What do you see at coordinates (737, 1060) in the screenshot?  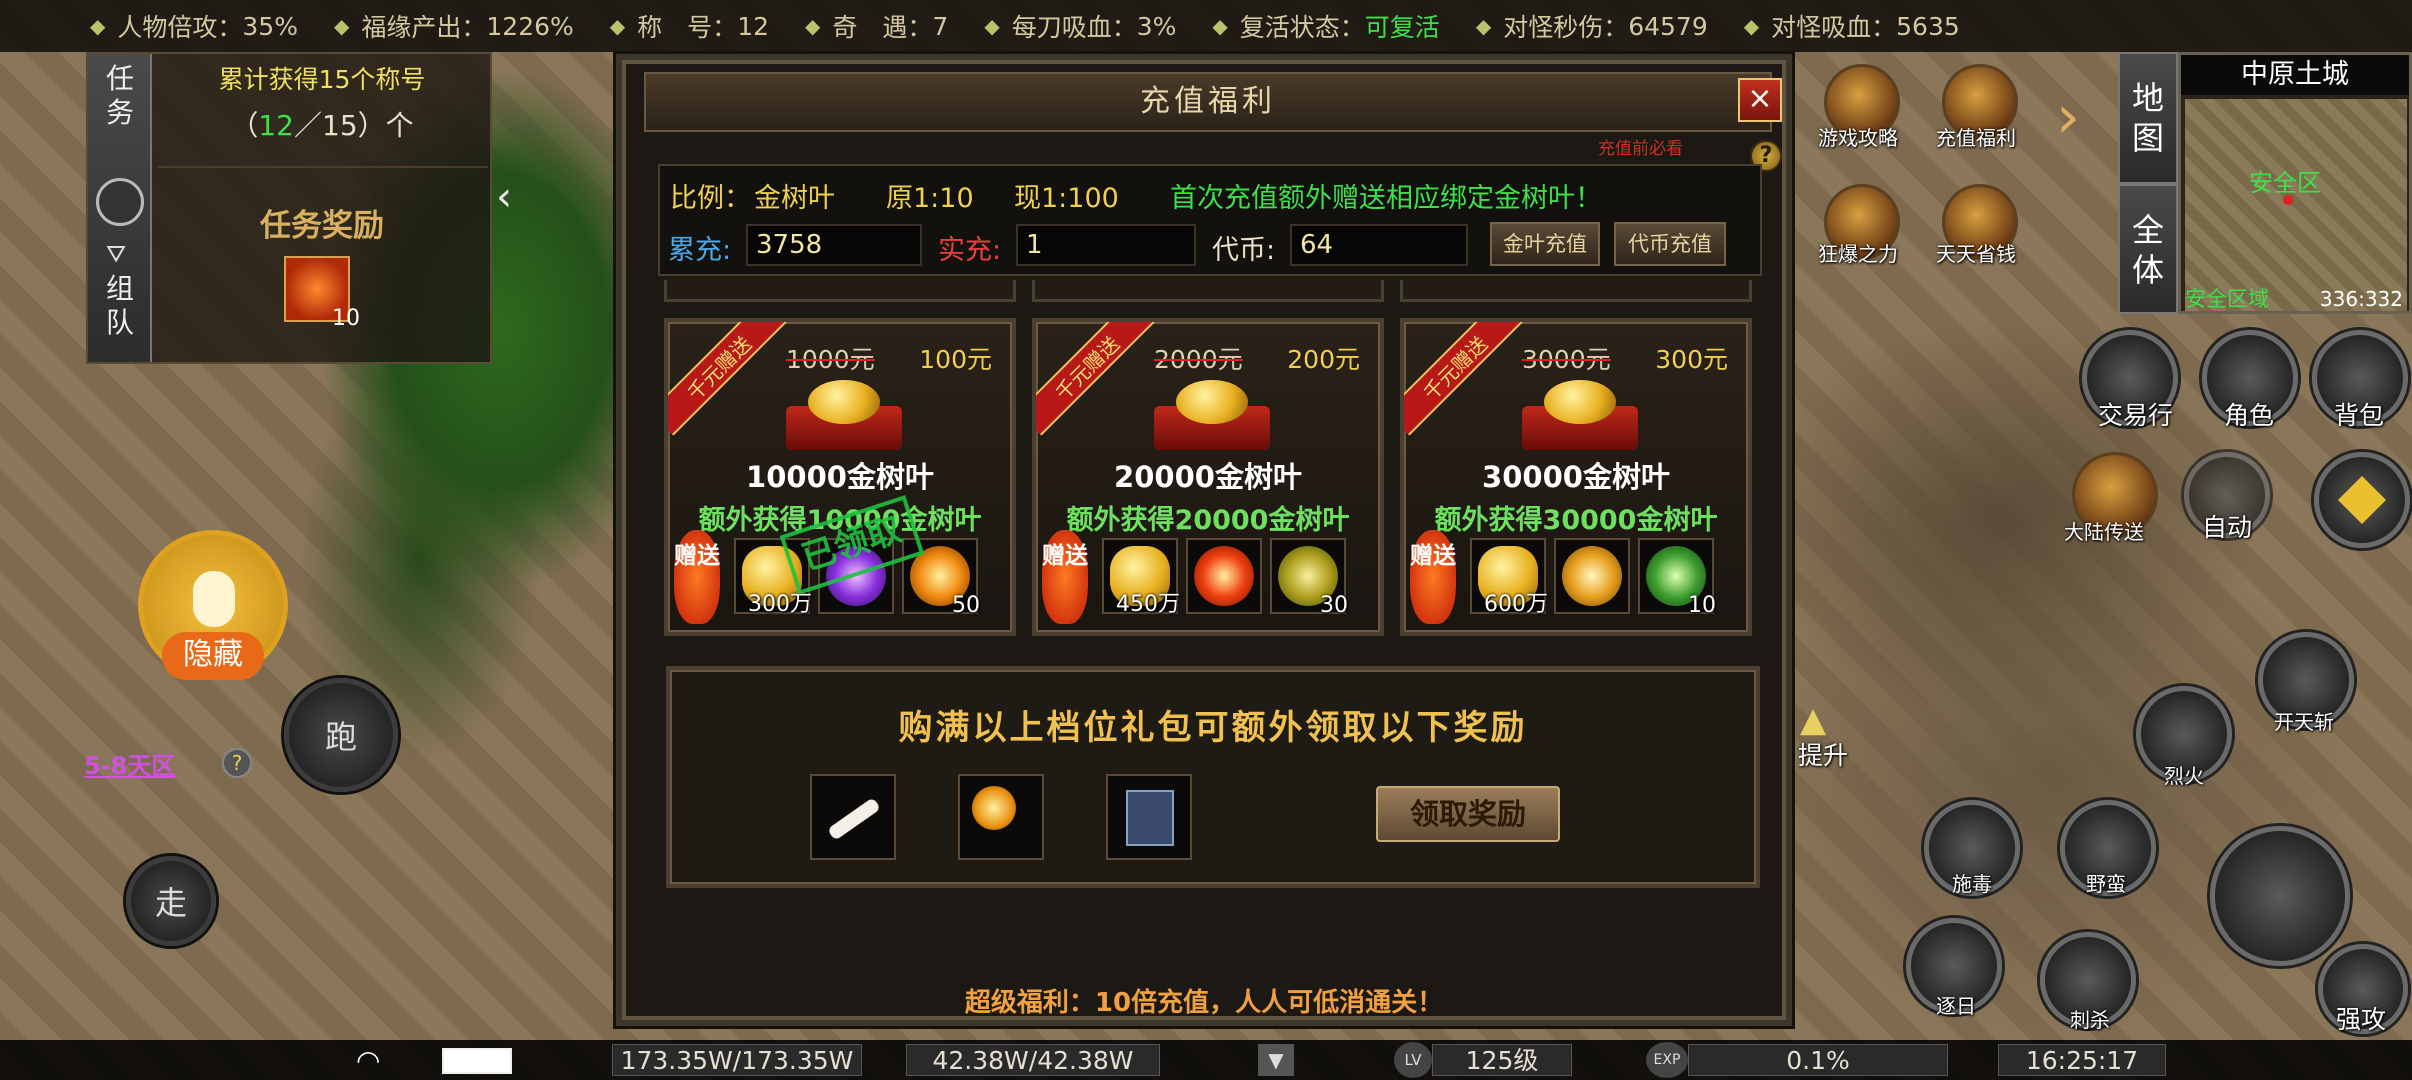 I see `hp-value: 173.35W/173.35W` at bounding box center [737, 1060].